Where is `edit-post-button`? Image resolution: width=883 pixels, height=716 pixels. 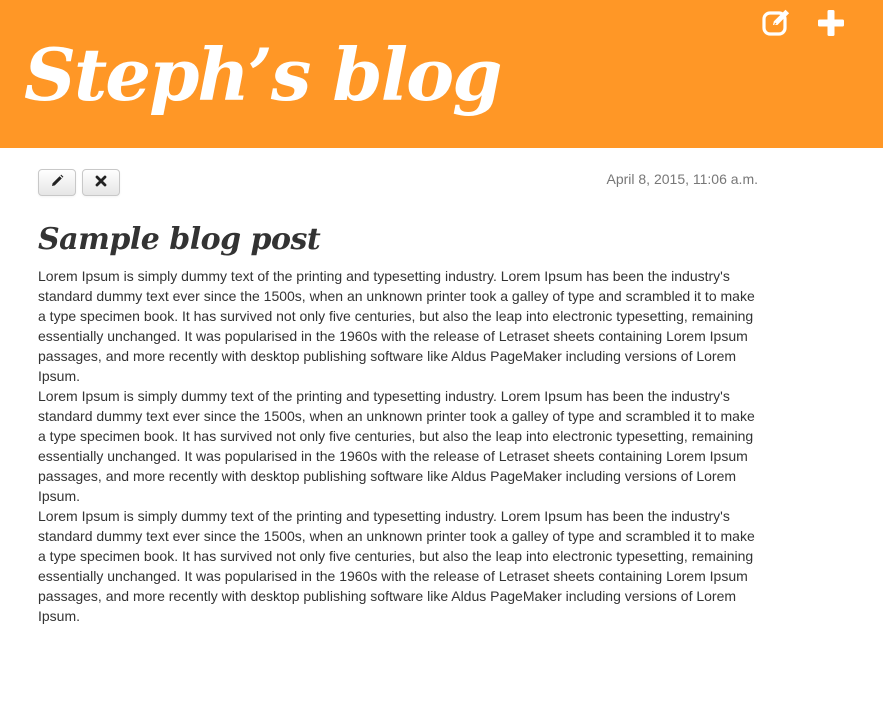
edit-post-button is located at coordinates (57, 182).